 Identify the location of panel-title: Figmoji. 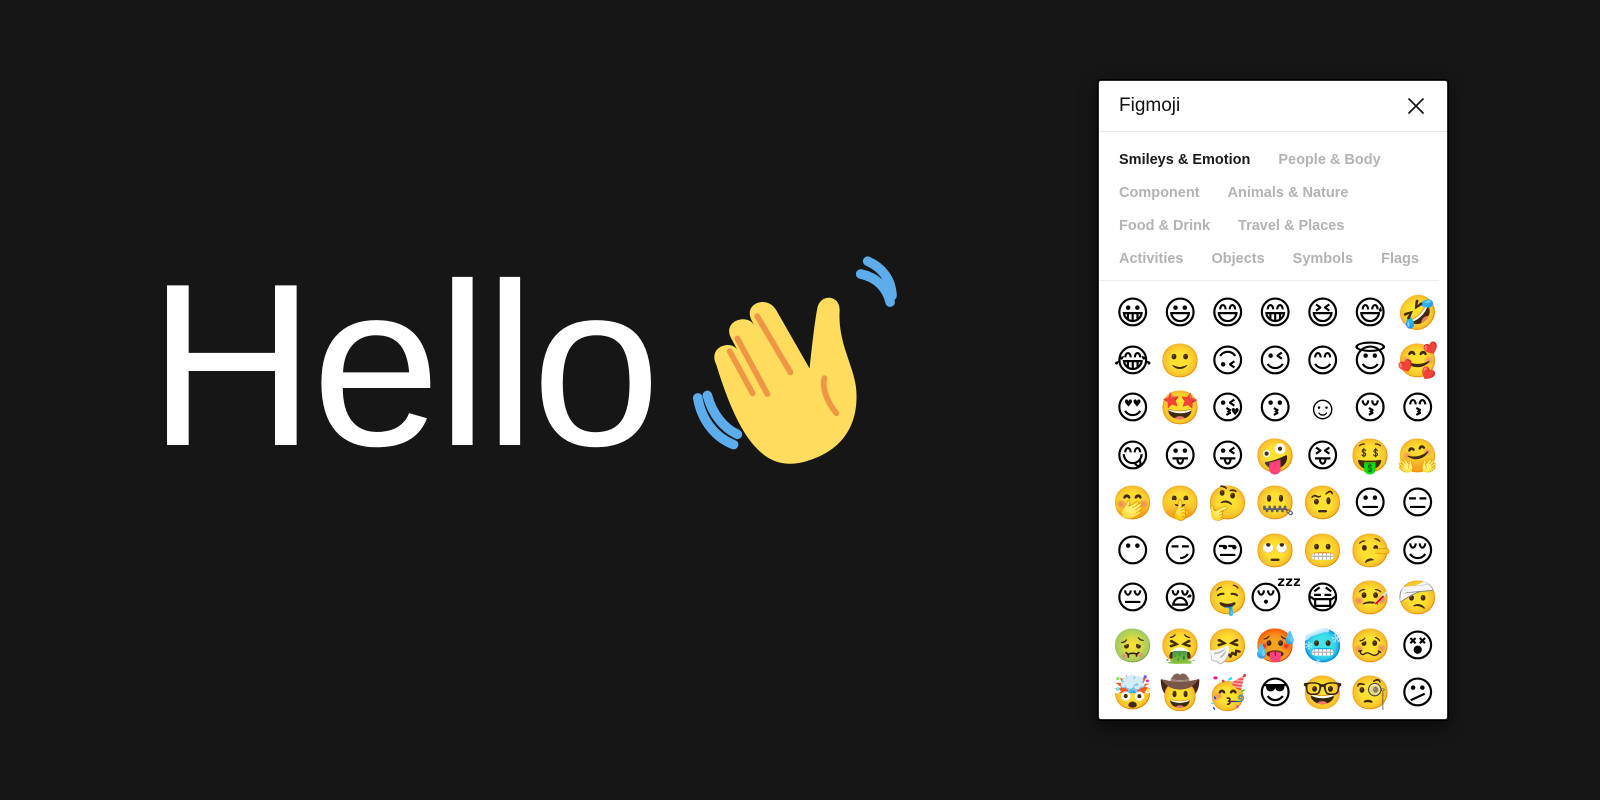
(1150, 105).